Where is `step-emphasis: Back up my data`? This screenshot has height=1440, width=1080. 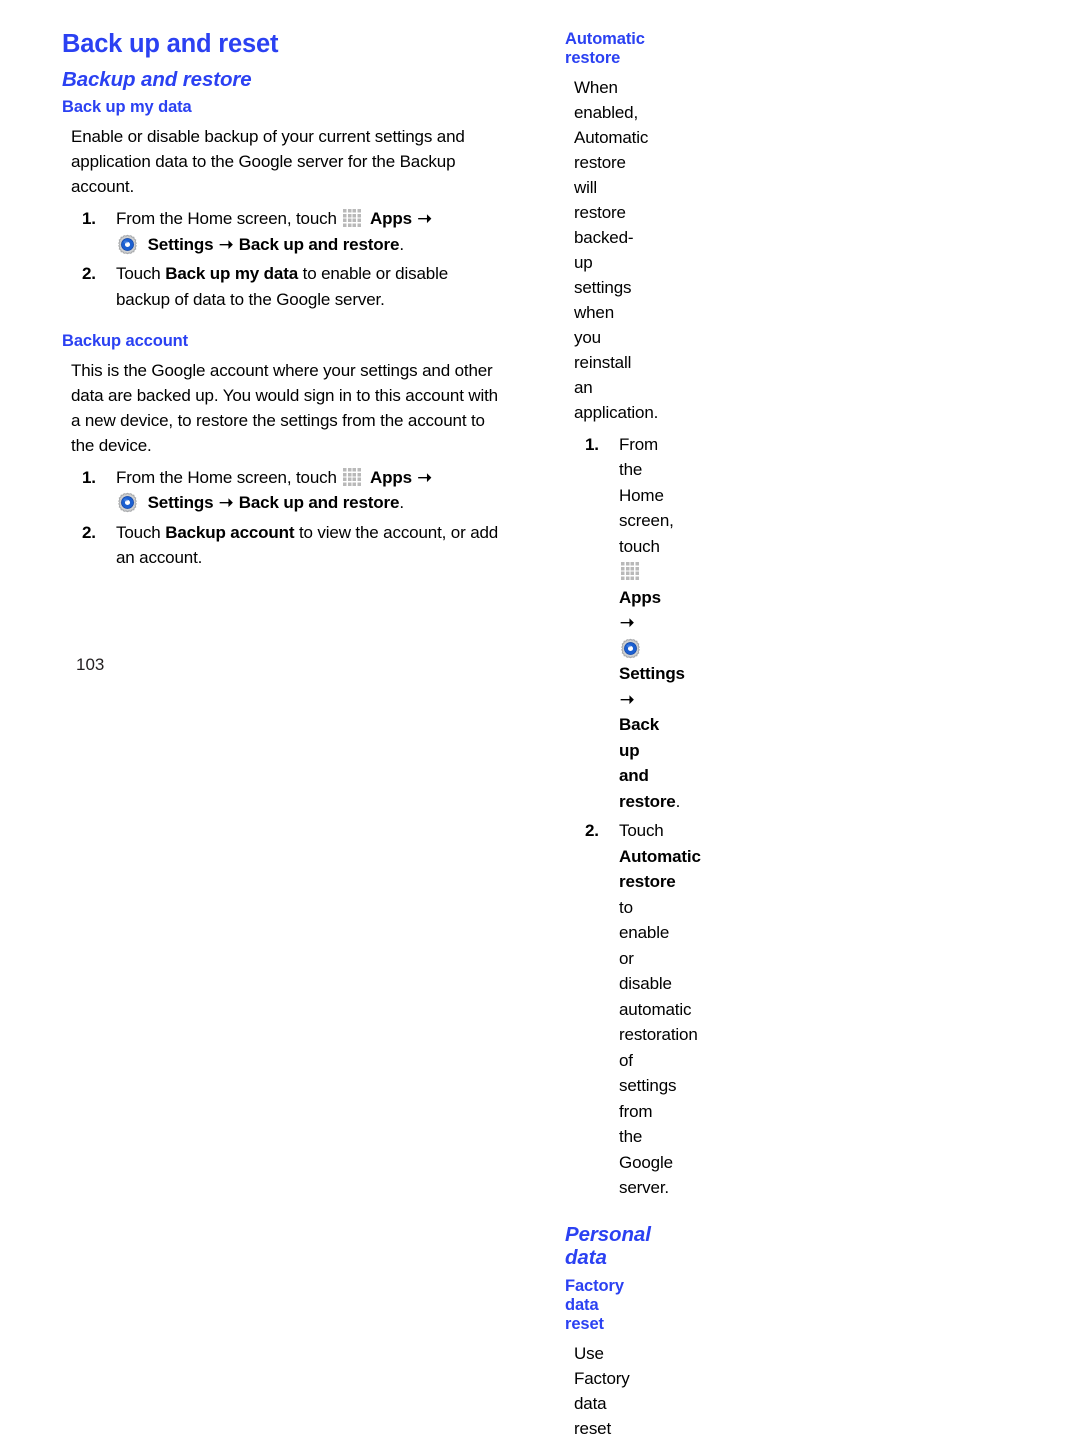 step-emphasis: Back up my data is located at coordinates (232, 274).